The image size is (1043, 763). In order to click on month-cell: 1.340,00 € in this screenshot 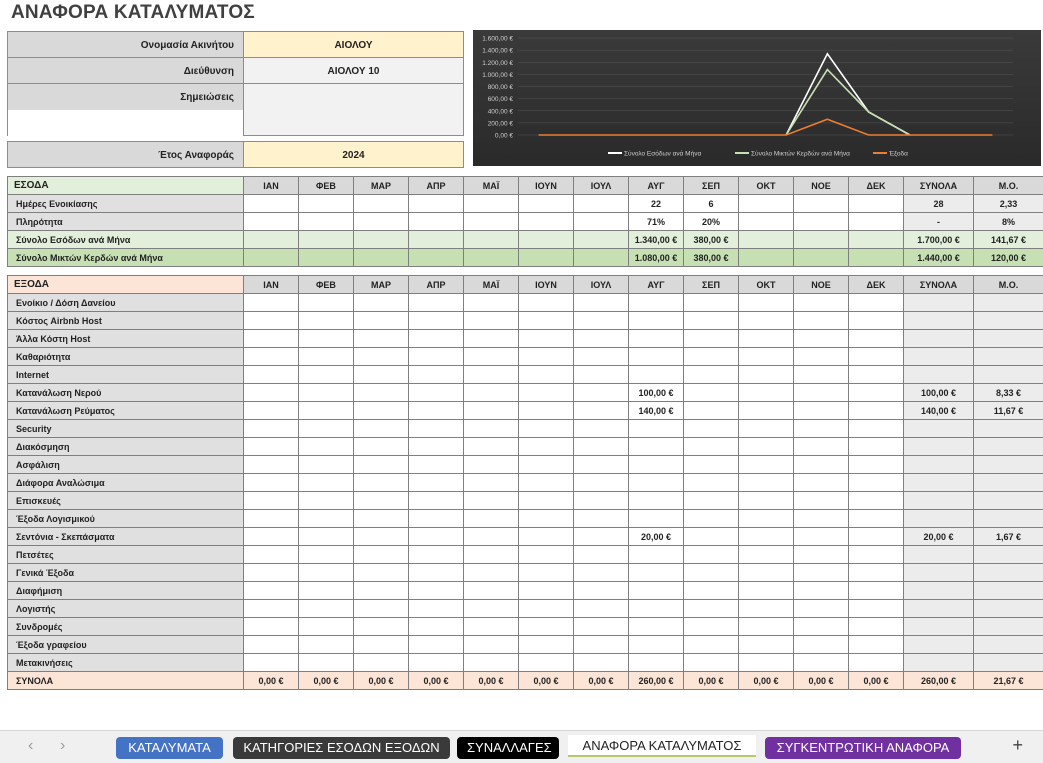, I will do `click(656, 240)`.